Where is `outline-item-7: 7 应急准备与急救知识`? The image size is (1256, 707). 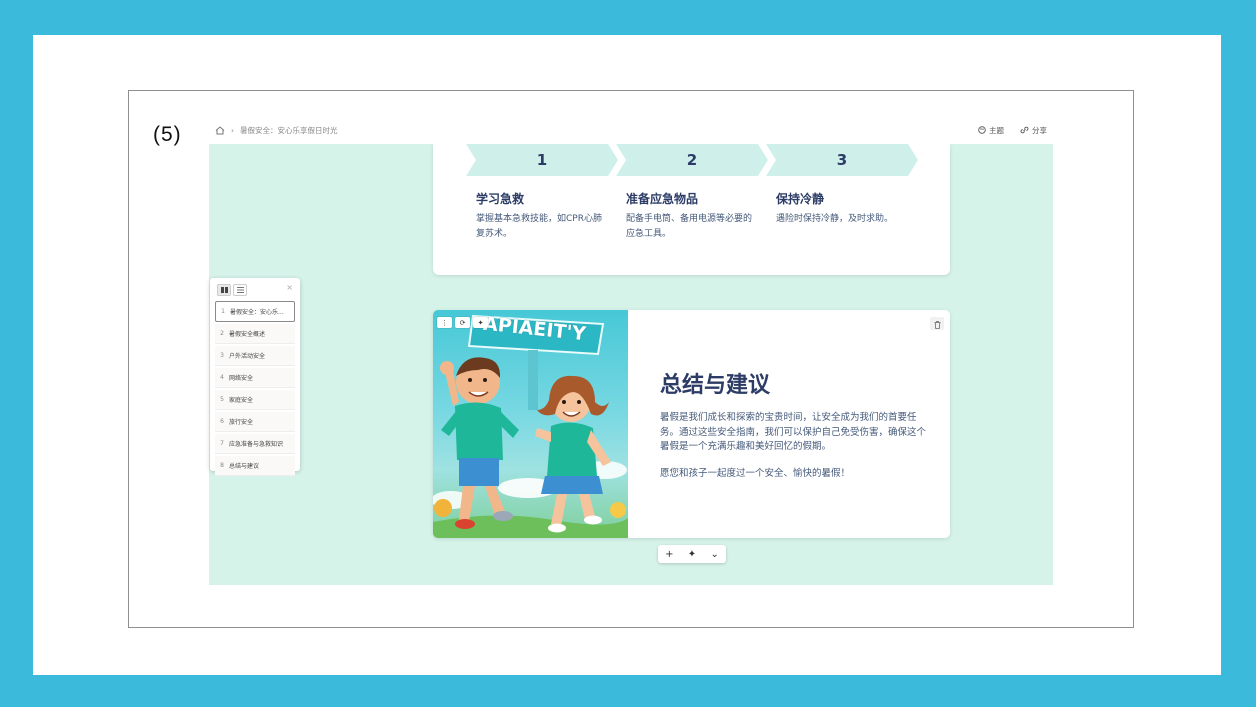 outline-item-7: 7 应急准备与急救知识 is located at coordinates (255, 444).